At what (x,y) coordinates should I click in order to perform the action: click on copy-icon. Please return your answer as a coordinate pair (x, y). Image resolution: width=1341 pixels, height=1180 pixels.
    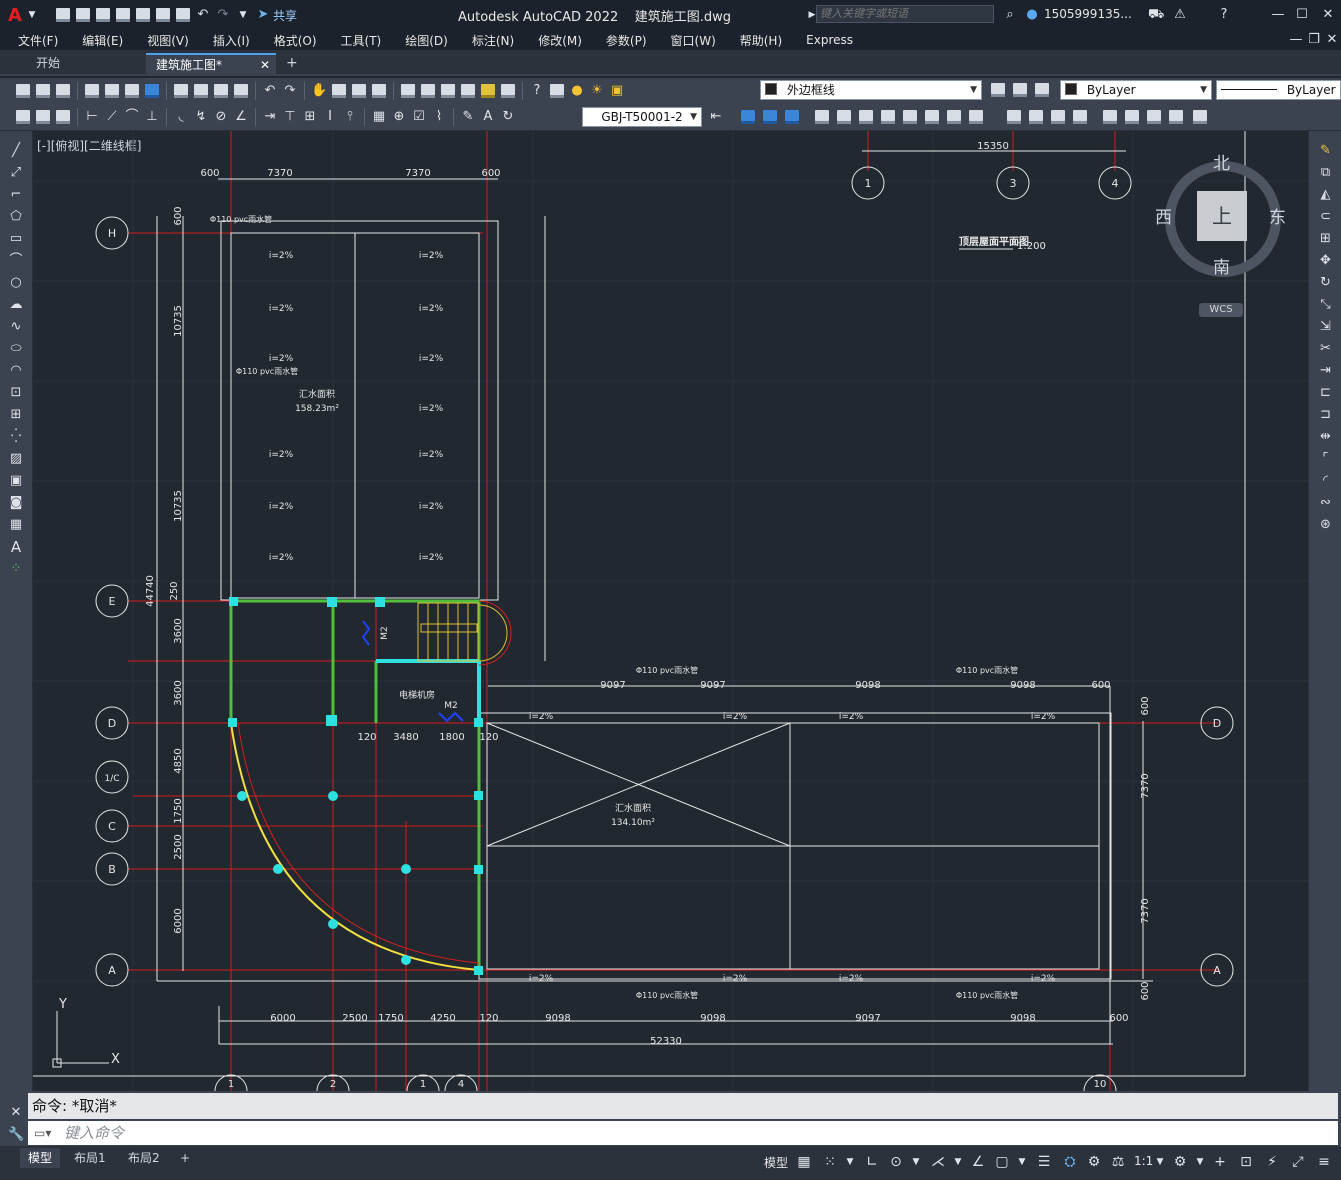
    Looking at the image, I should click on (201, 90).